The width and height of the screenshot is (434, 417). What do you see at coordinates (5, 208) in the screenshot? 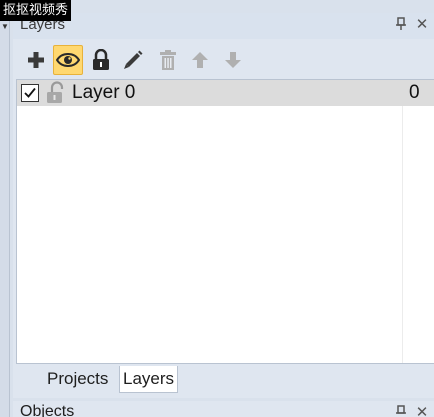
I see `adjacent-panel-edge: ▼` at bounding box center [5, 208].